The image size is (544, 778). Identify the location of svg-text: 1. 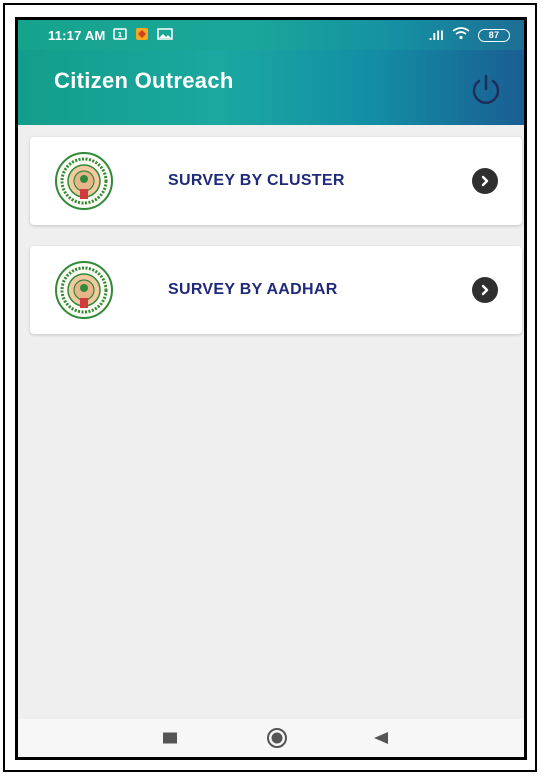
(120, 35).